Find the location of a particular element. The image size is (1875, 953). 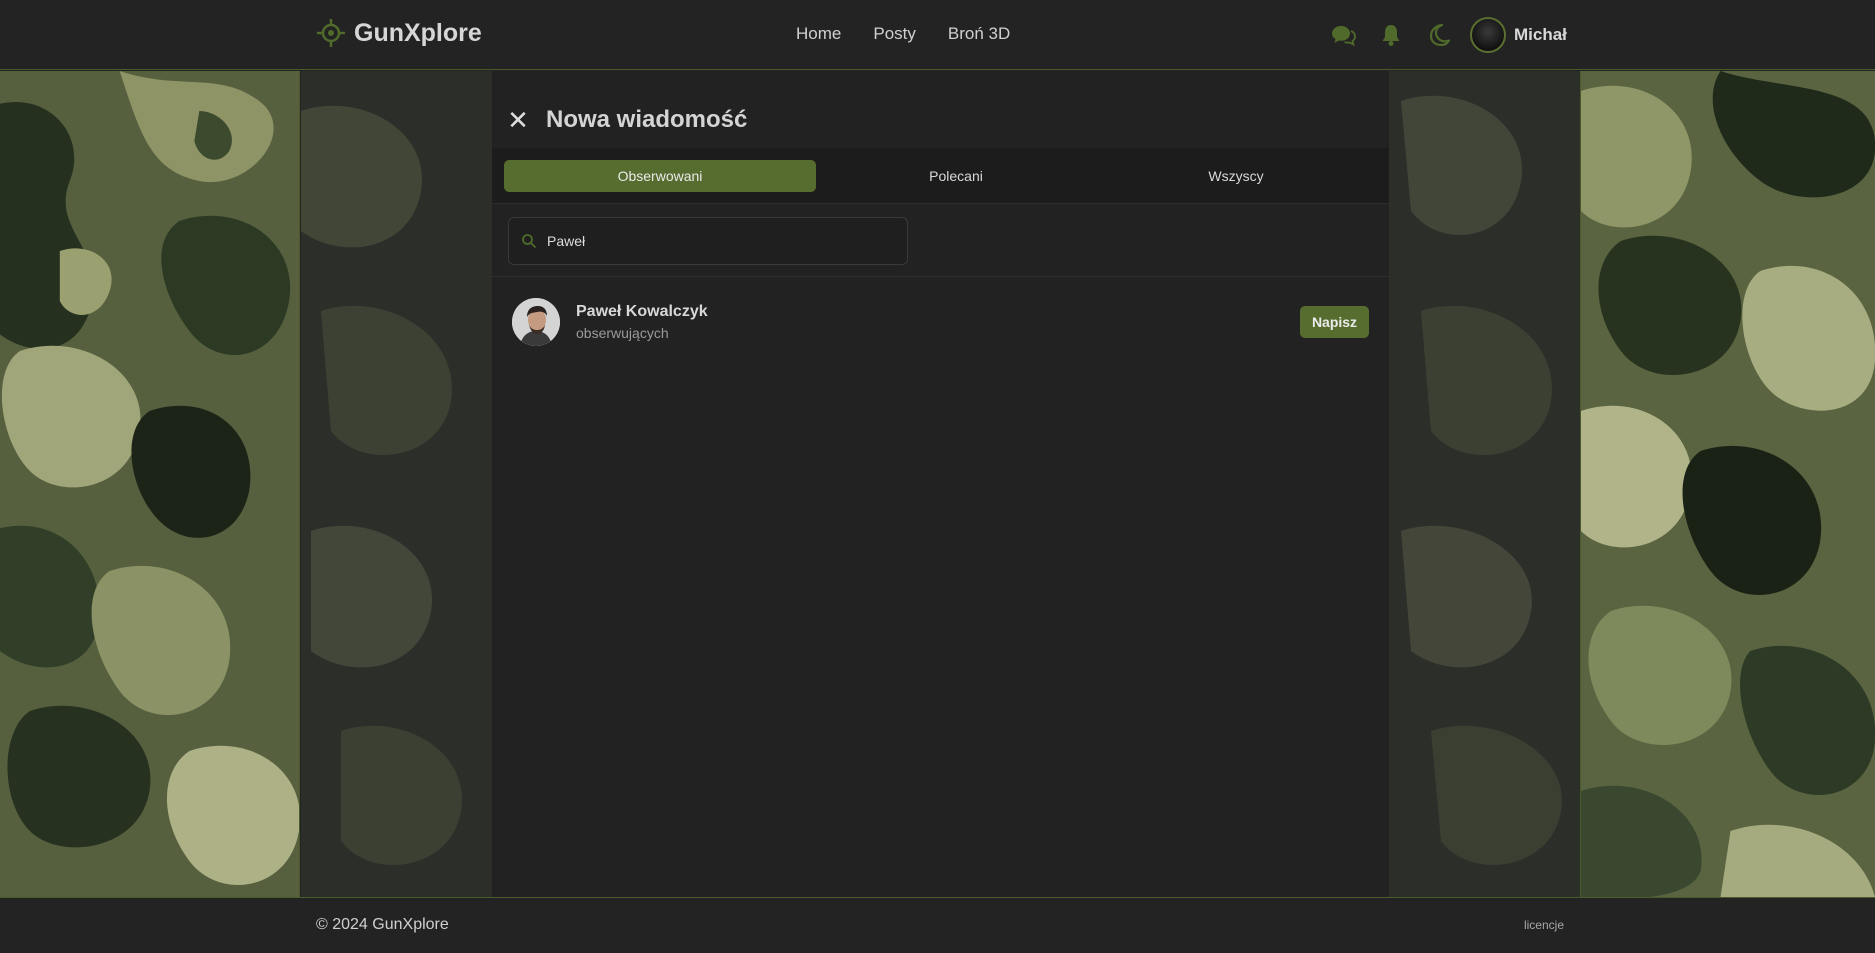

result-subtitle: obserwujących is located at coordinates (622, 333).